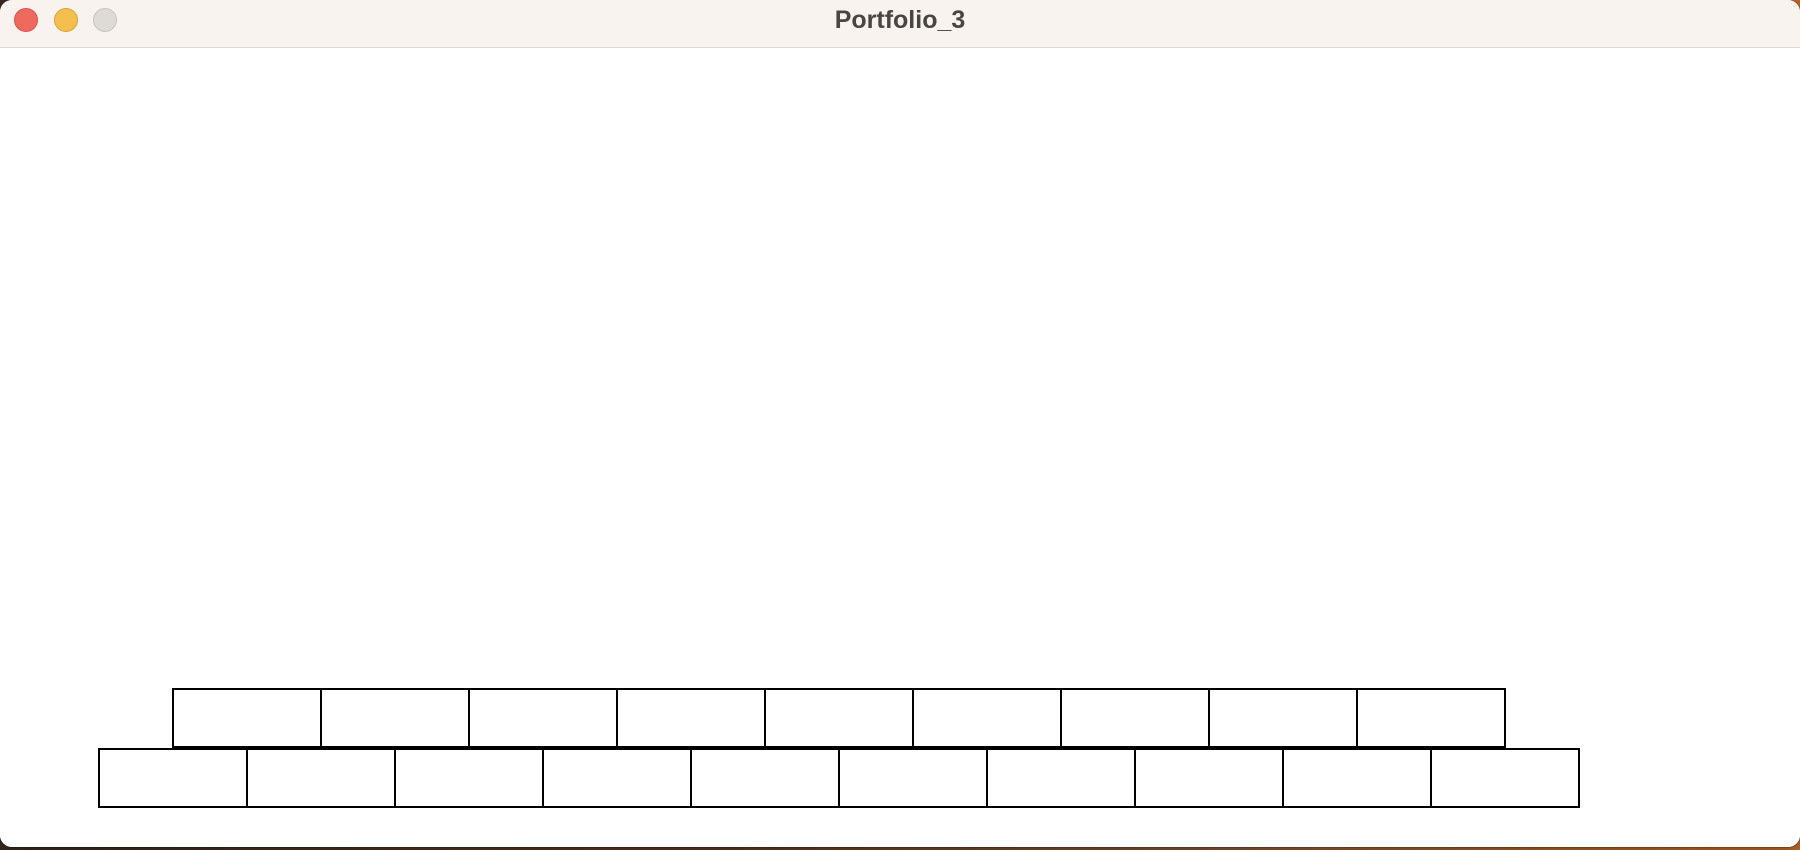 The image size is (1800, 850). I want to click on title-bar: Portfolio_3, so click(900, 24).